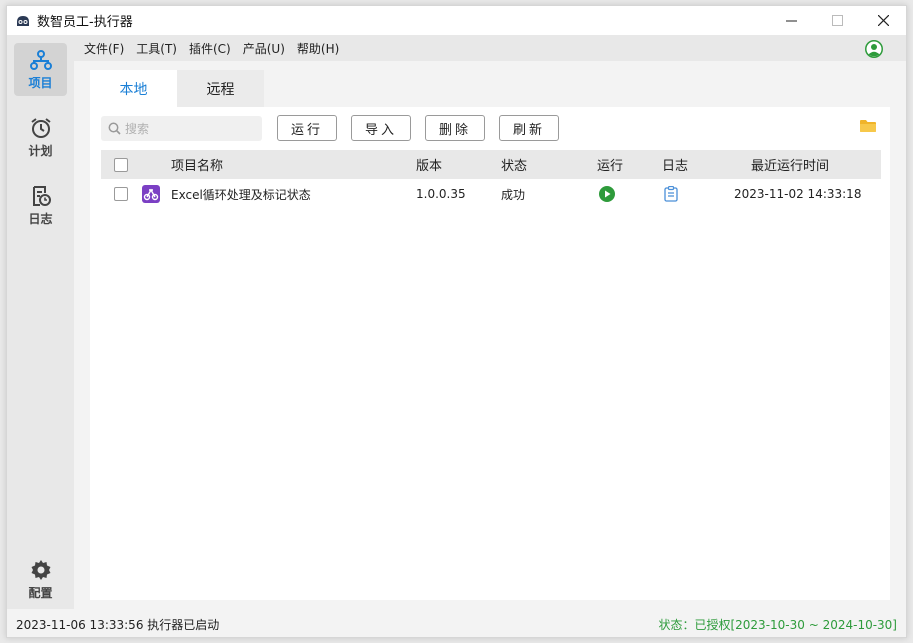  What do you see at coordinates (307, 128) in the screenshot?
I see `run-button: 运行` at bounding box center [307, 128].